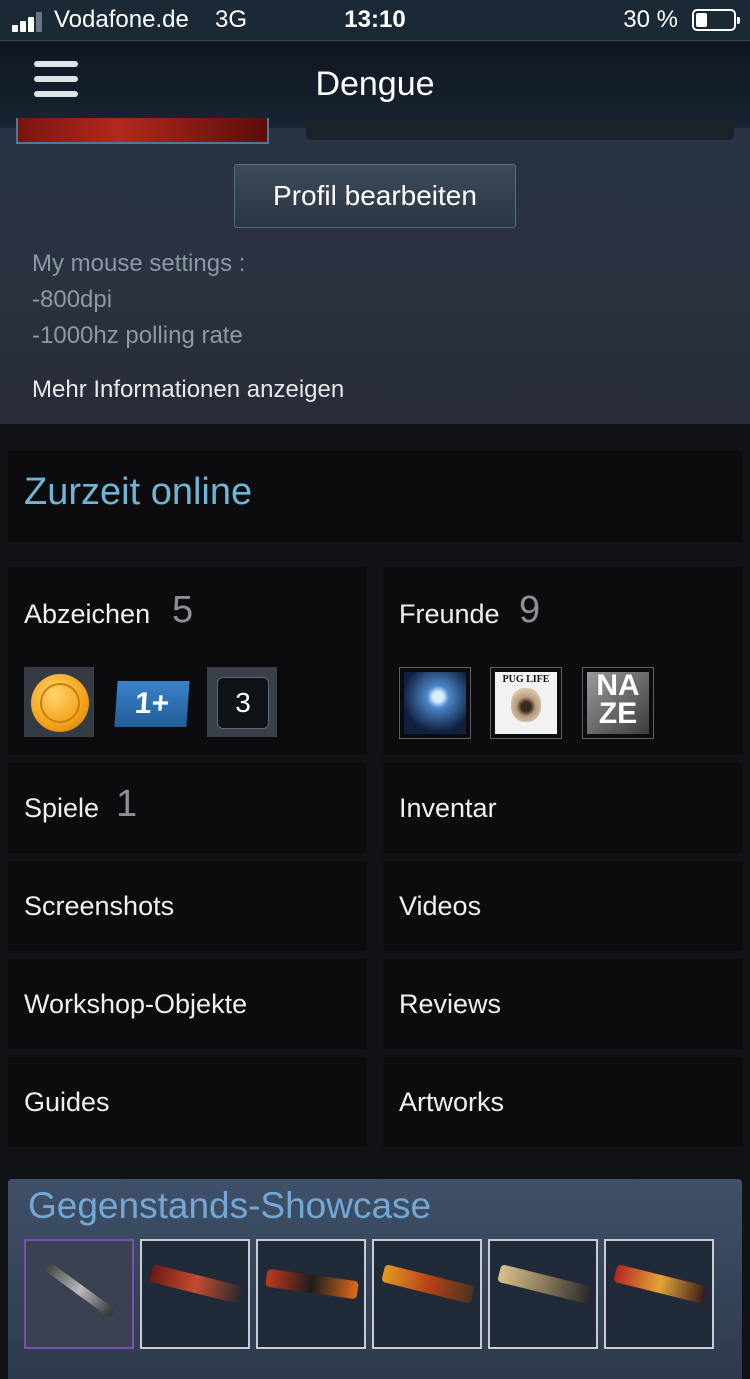 This screenshot has height=1379, width=750. What do you see at coordinates (187, 1102) in the screenshot?
I see `guides-tile: Guides` at bounding box center [187, 1102].